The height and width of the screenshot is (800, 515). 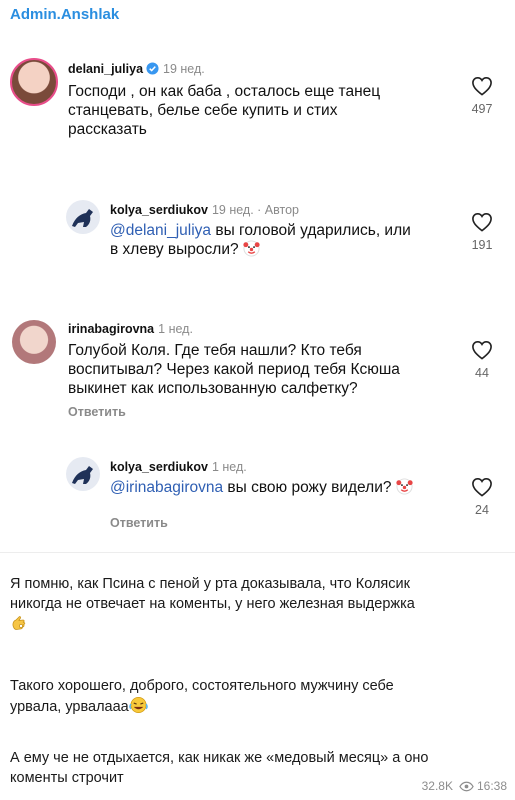 I want to click on comment-header: irinabagirovna 1 нед., so click(x=130, y=329).